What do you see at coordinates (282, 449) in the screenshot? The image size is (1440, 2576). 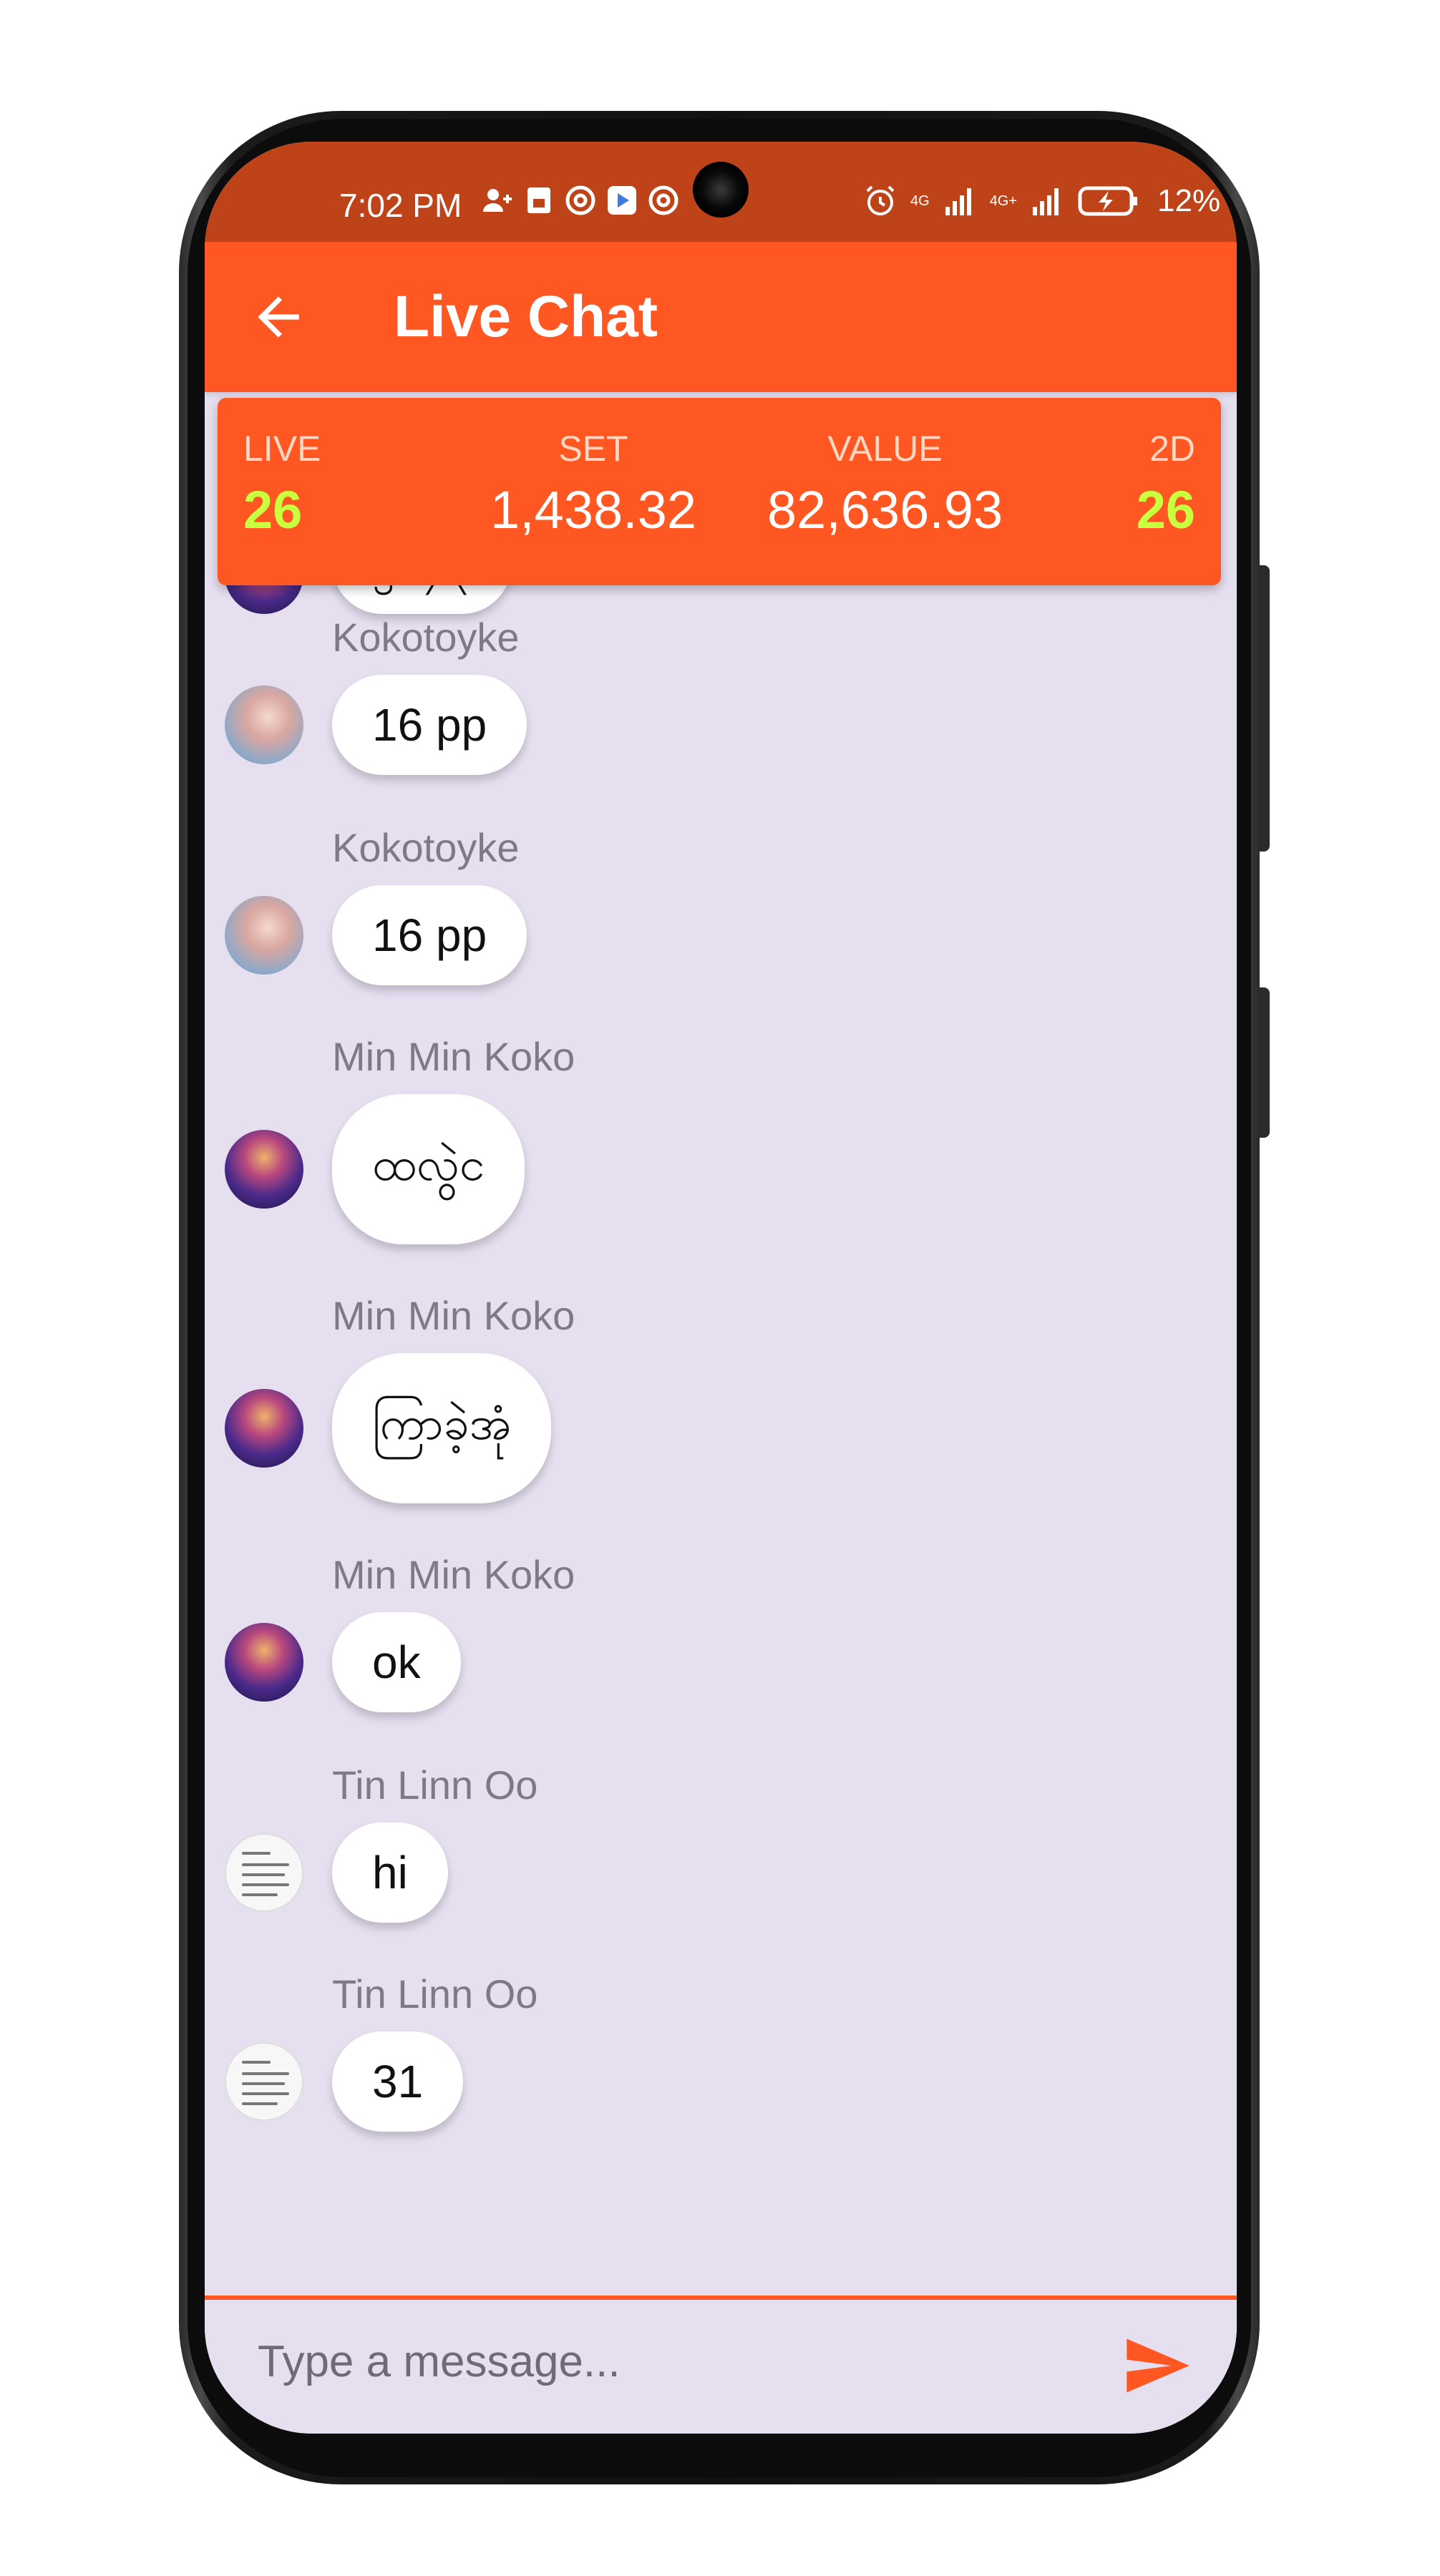 I see `live-label: LIVE` at bounding box center [282, 449].